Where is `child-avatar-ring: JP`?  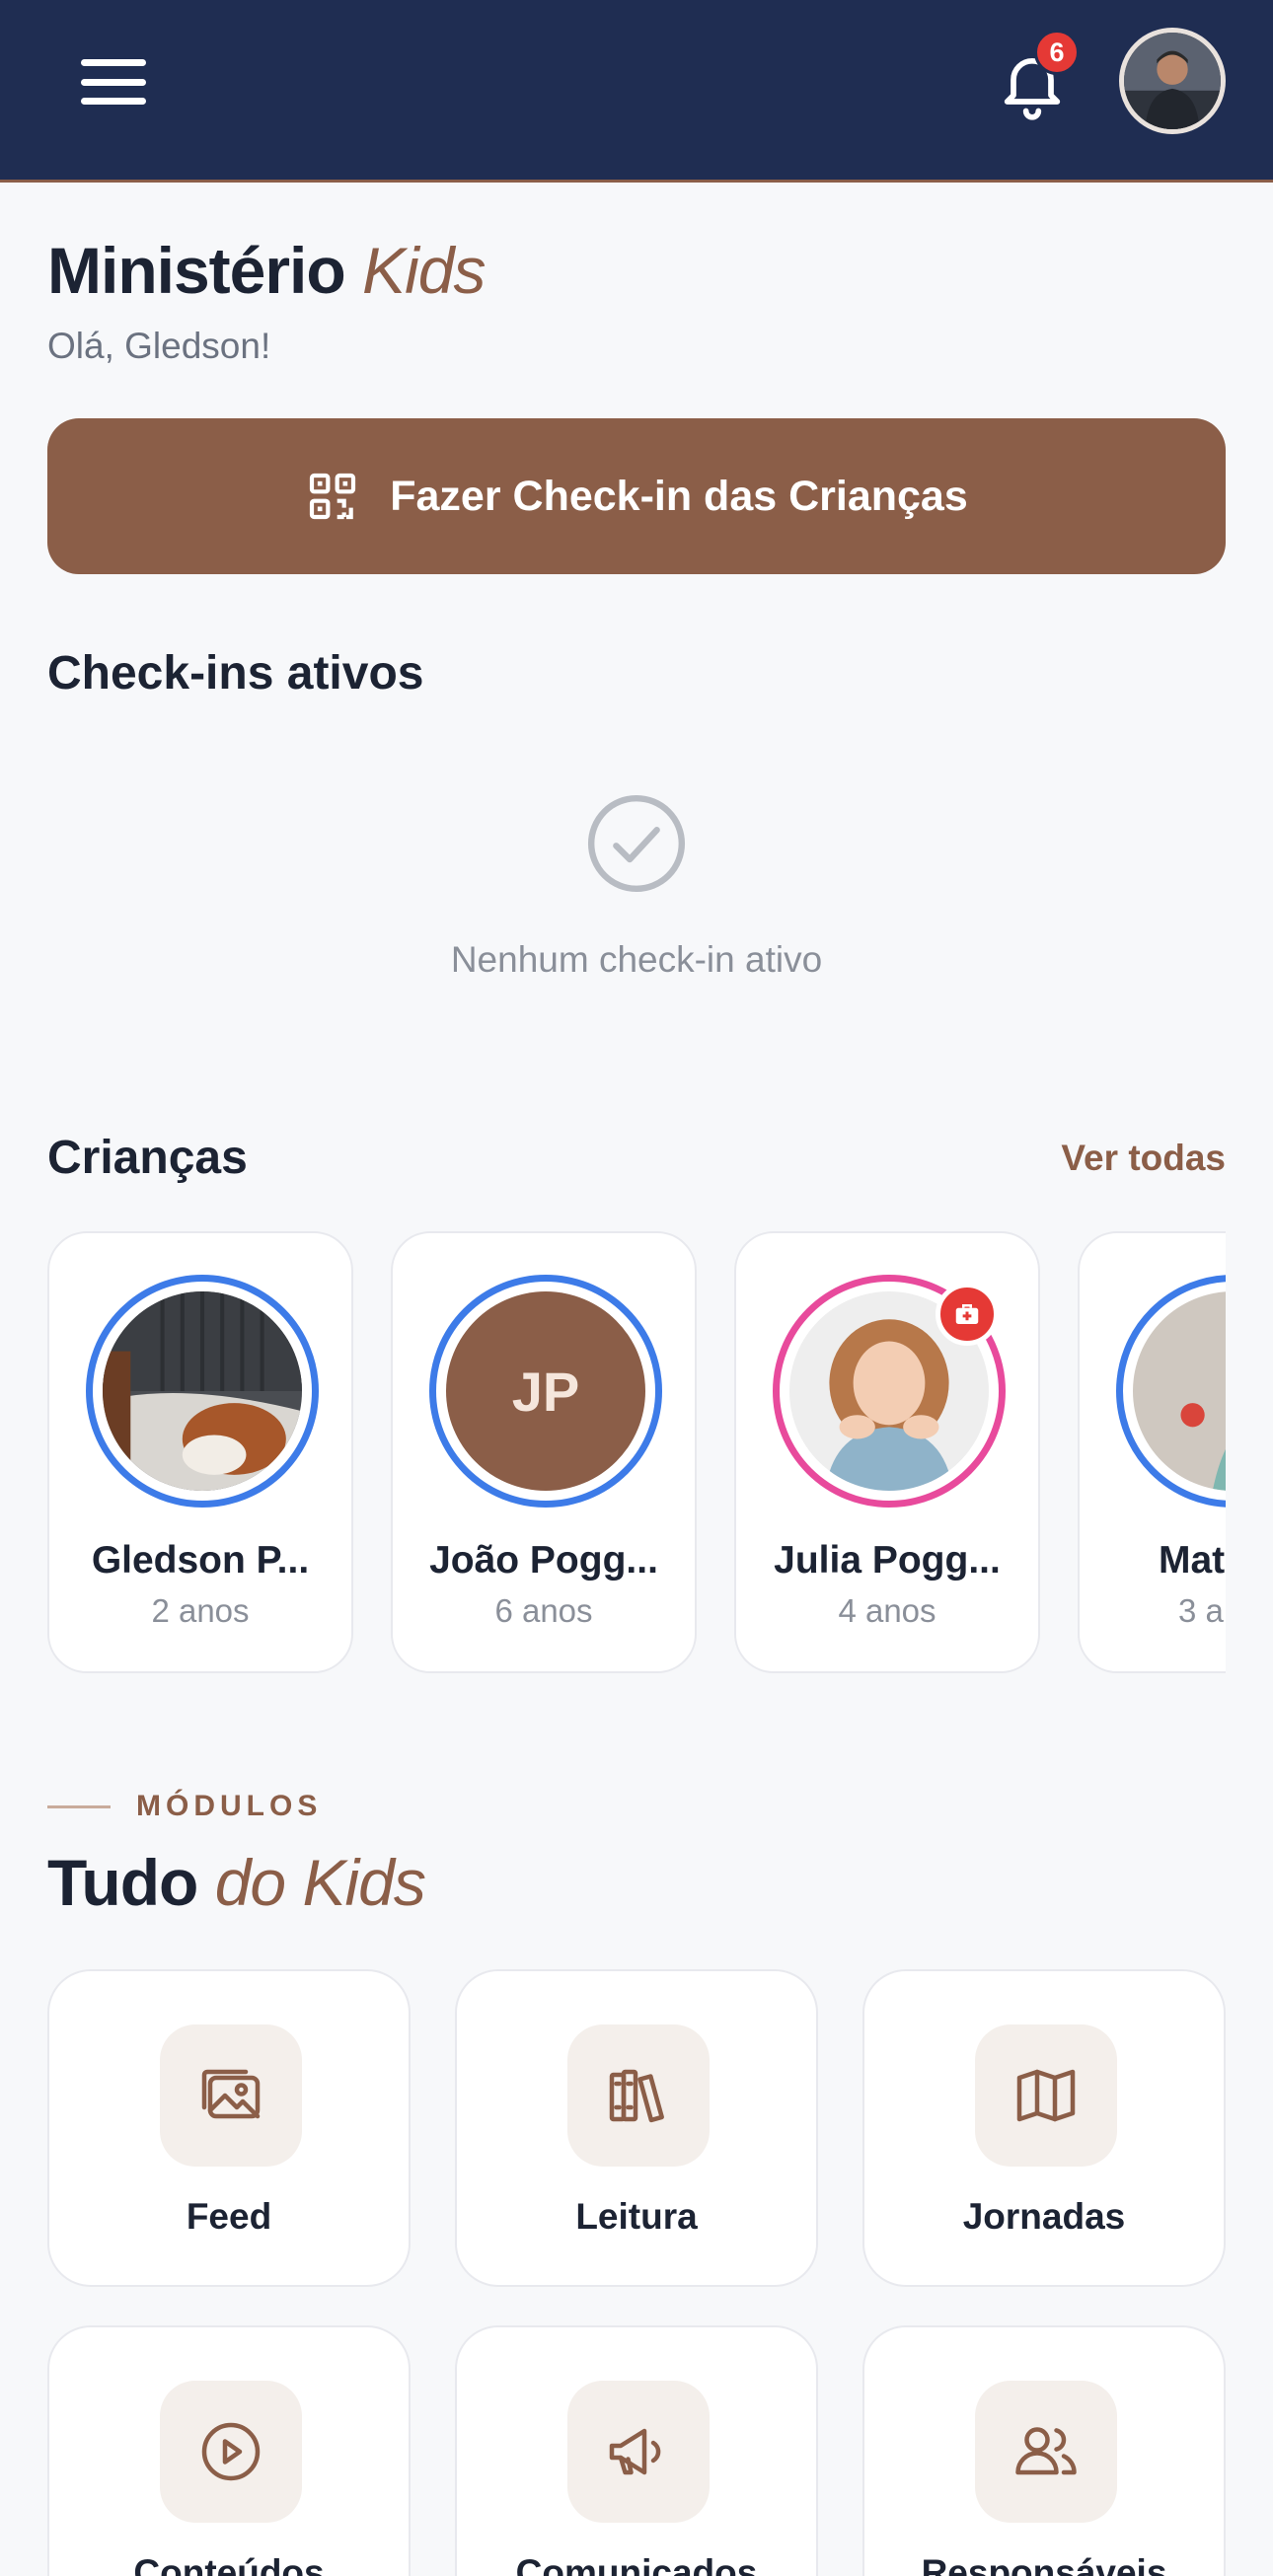
child-avatar-ring: JP is located at coordinates (545, 1391).